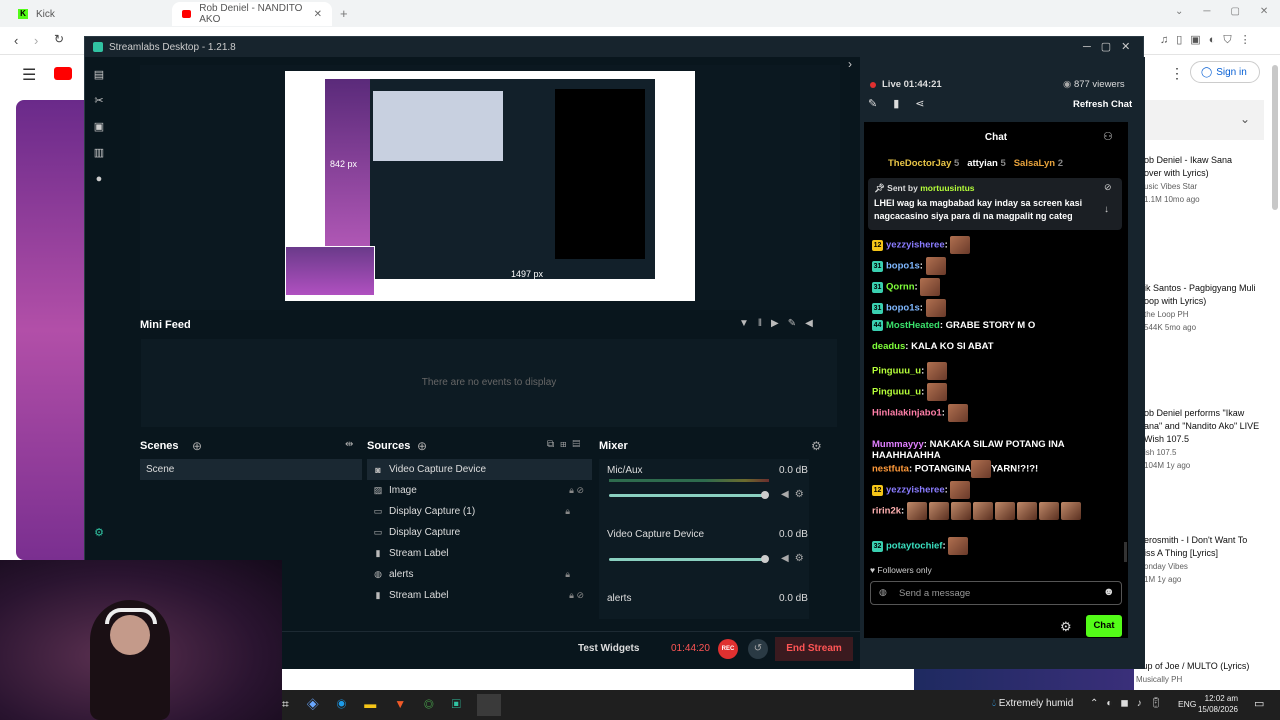 The image size is (1280, 720). I want to click on source-tools-icon: ⧉⊞▤, so click(566, 444).